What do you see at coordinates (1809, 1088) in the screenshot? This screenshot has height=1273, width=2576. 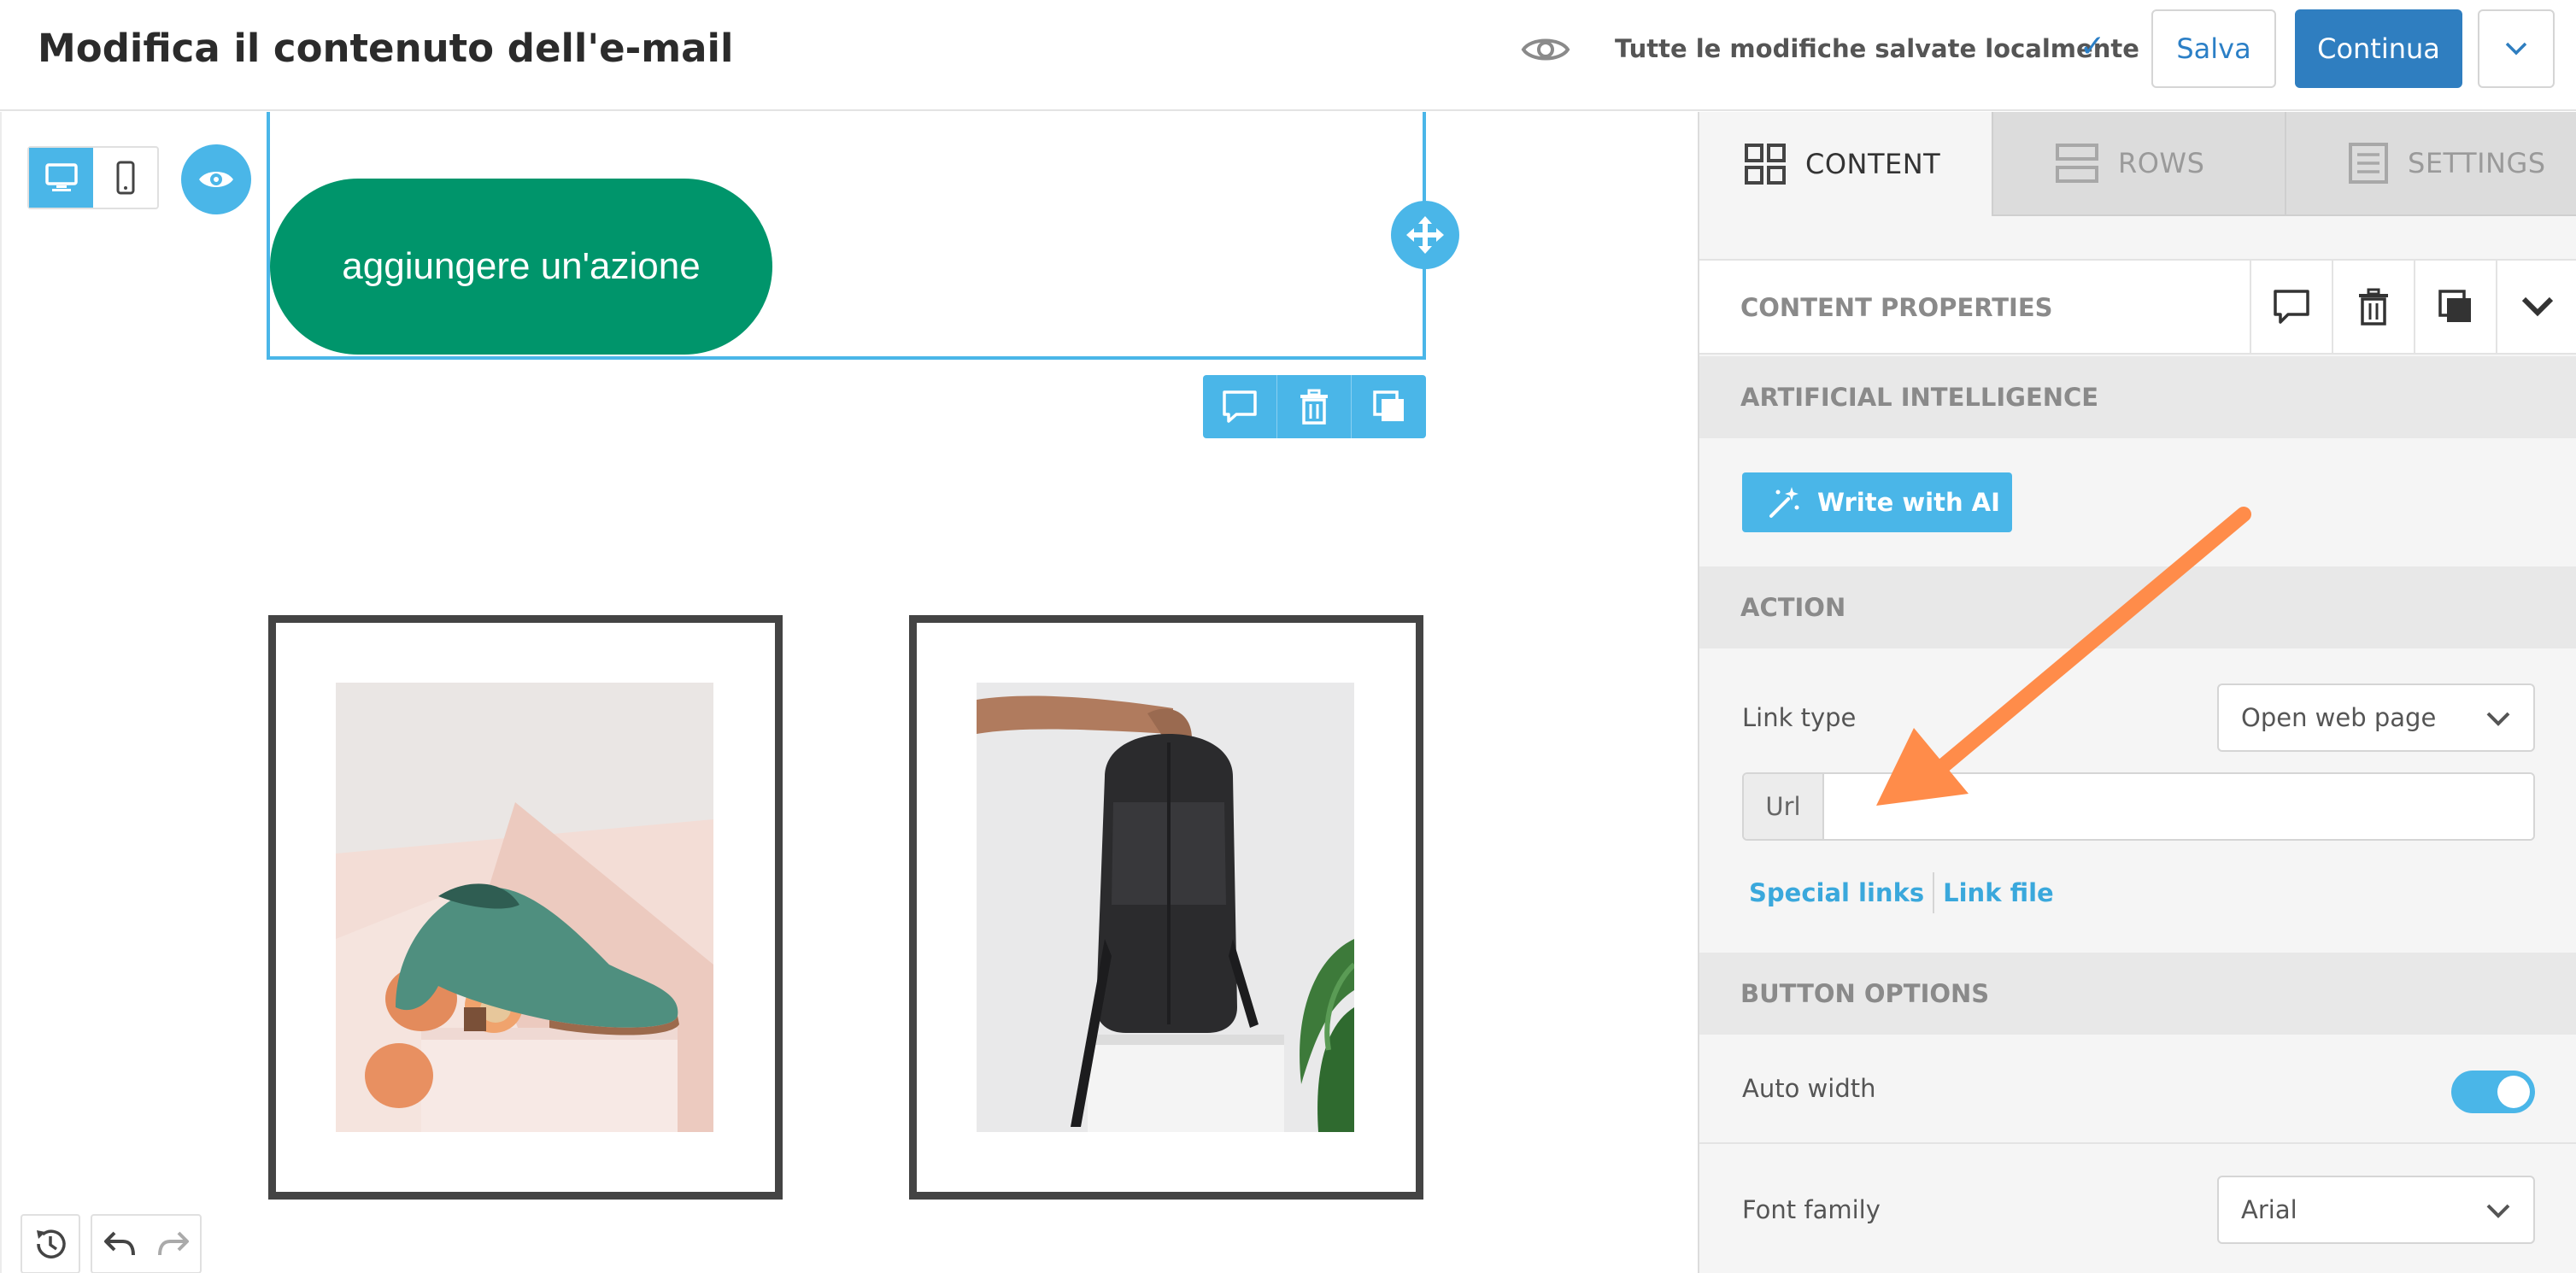 I see `auto-width-label: Auto width` at bounding box center [1809, 1088].